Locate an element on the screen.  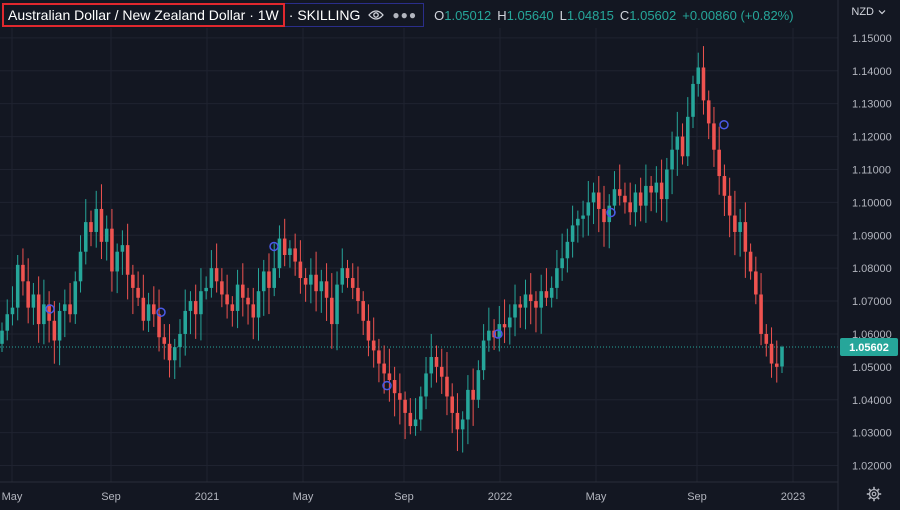
more-options-icon: ●●● is located at coordinates (404, 15).